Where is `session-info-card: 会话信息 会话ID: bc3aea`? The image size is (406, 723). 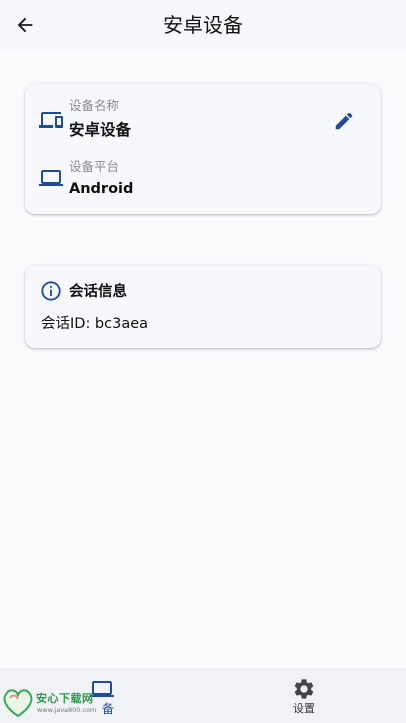 session-info-card: 会话信息 会话ID: bc3aea is located at coordinates (203, 306).